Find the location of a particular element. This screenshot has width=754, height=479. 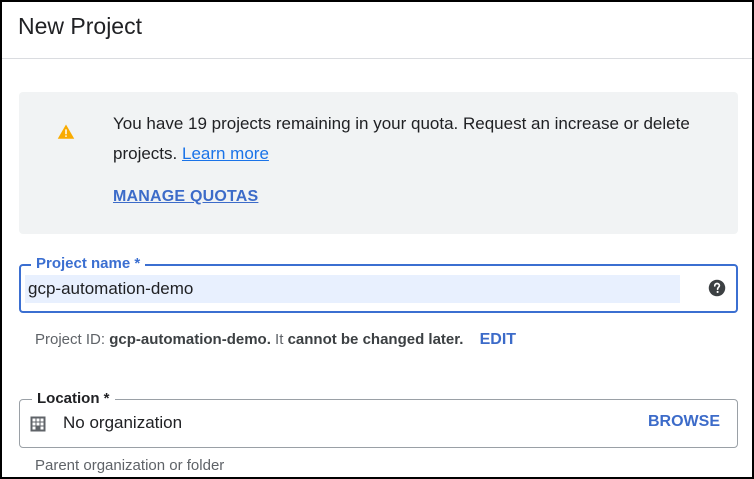

location-value: No organization is located at coordinates (123, 422).